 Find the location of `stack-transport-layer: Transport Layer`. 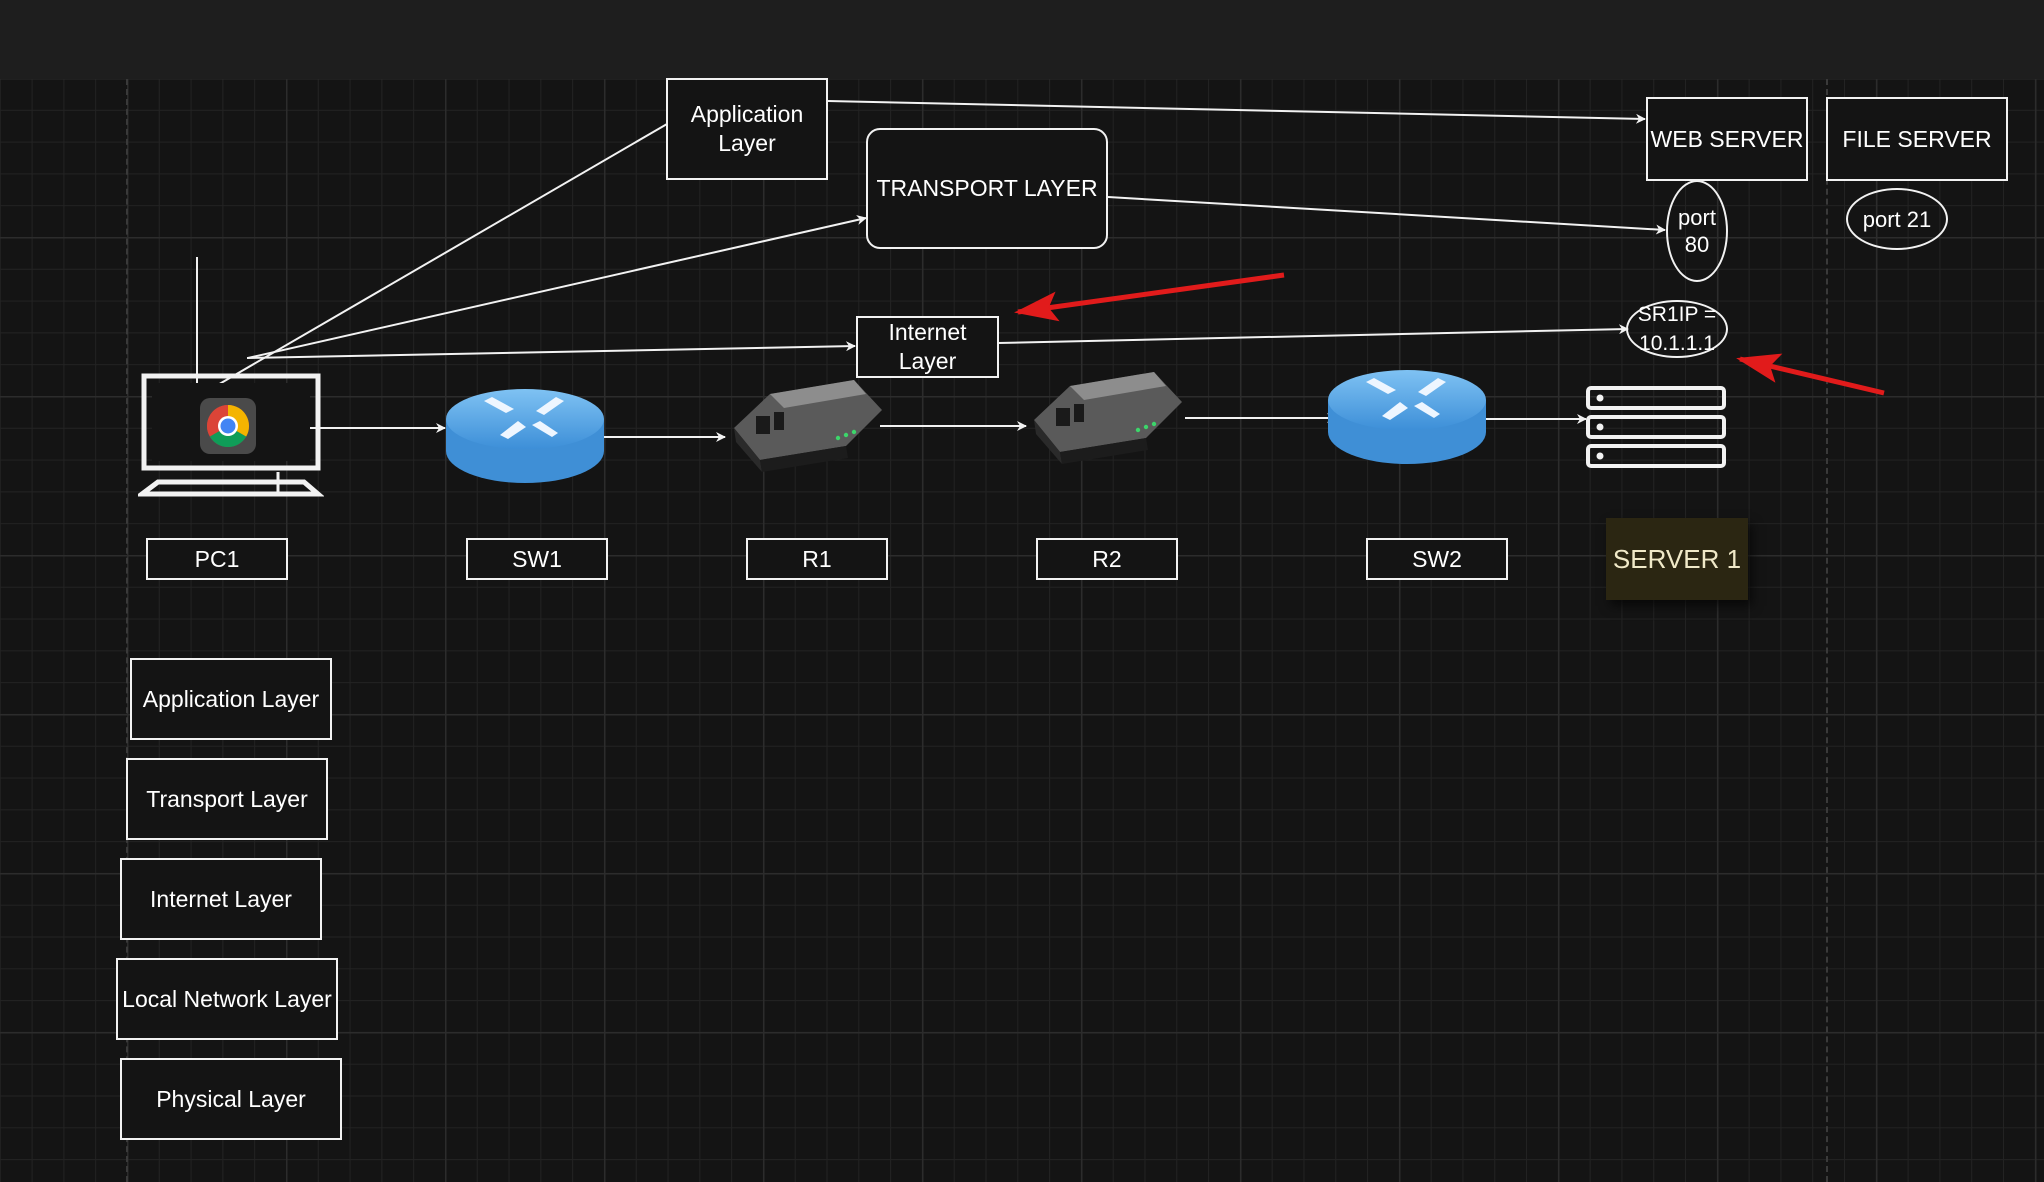

stack-transport-layer: Transport Layer is located at coordinates (227, 799).